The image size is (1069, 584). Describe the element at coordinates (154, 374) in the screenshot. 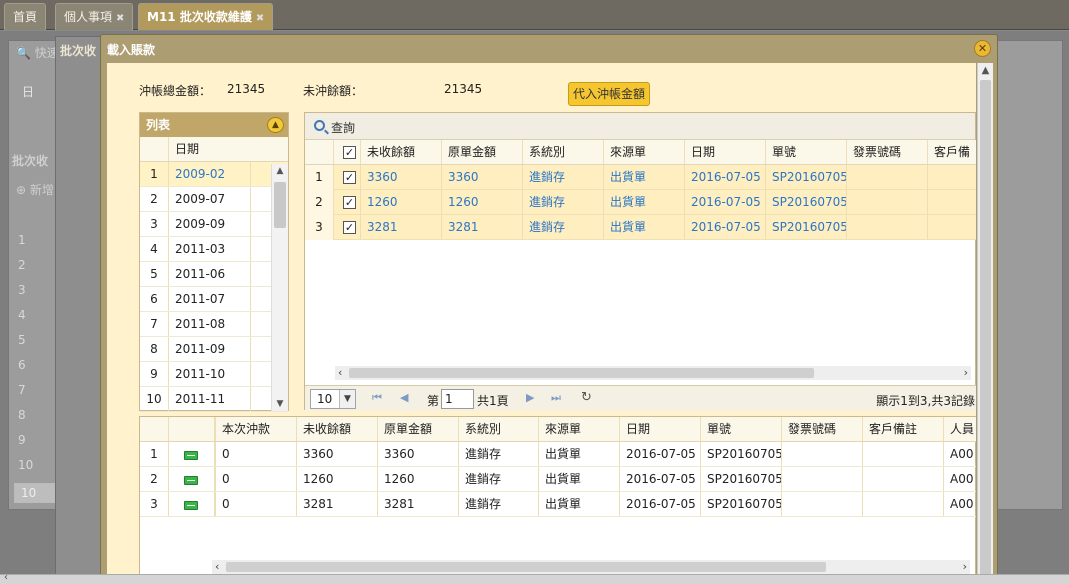

I see `row-number: 9` at that location.